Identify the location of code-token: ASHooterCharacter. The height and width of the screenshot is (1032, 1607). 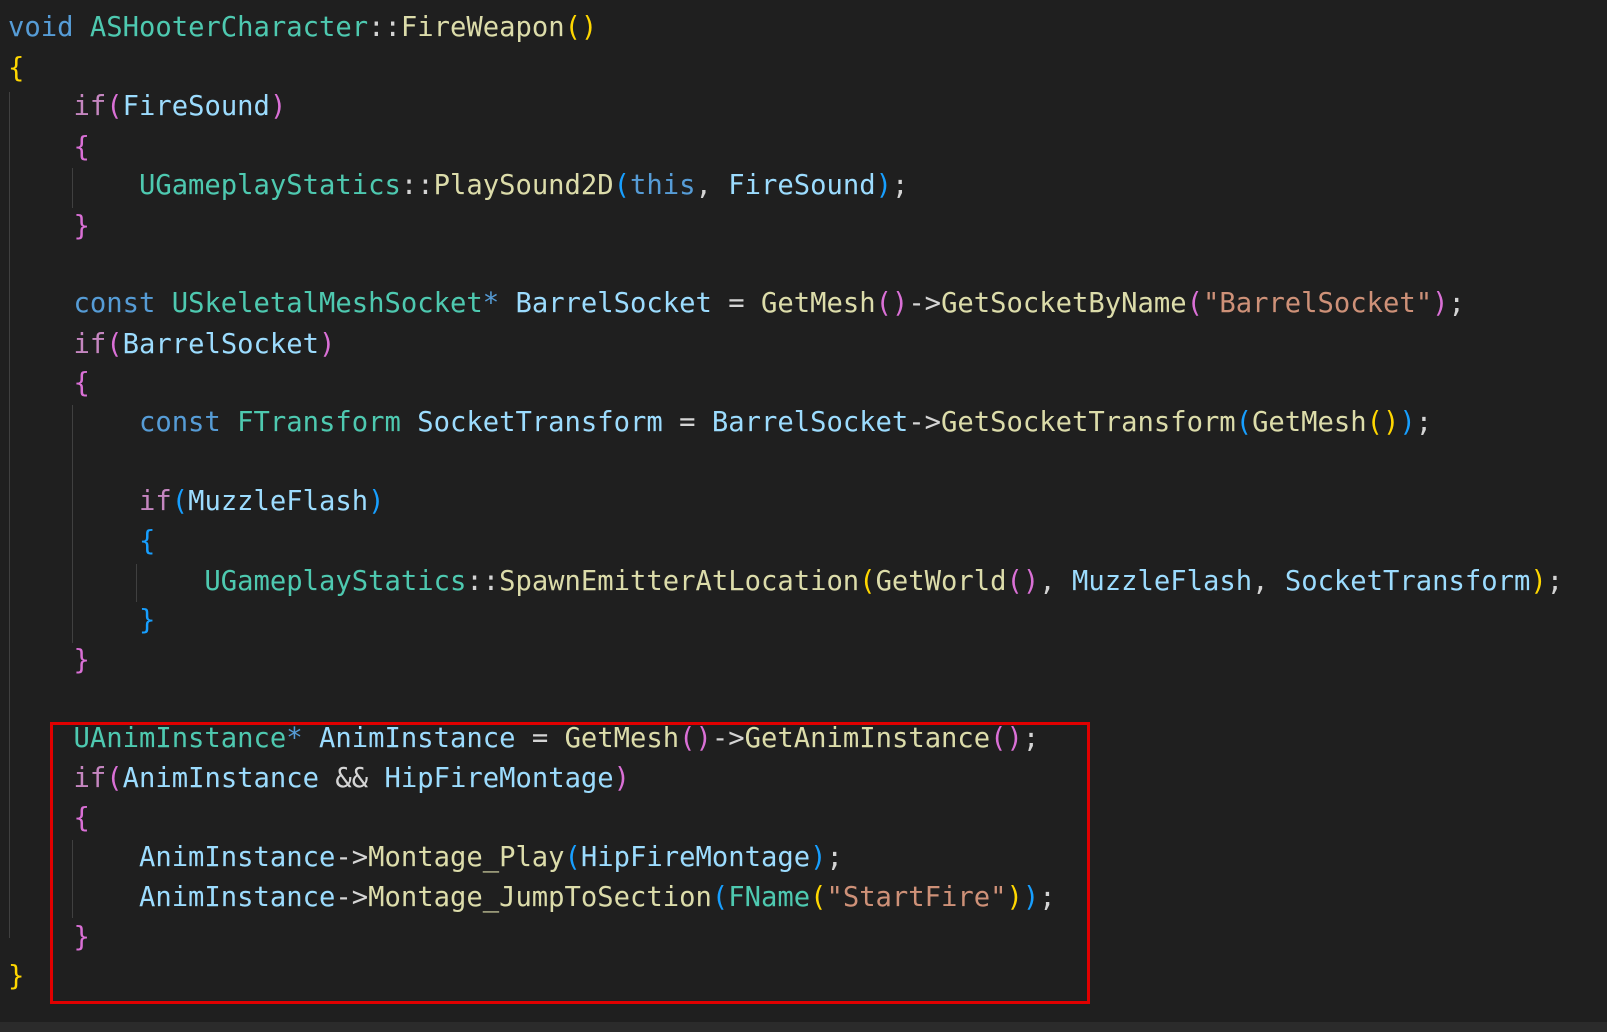
(229, 27).